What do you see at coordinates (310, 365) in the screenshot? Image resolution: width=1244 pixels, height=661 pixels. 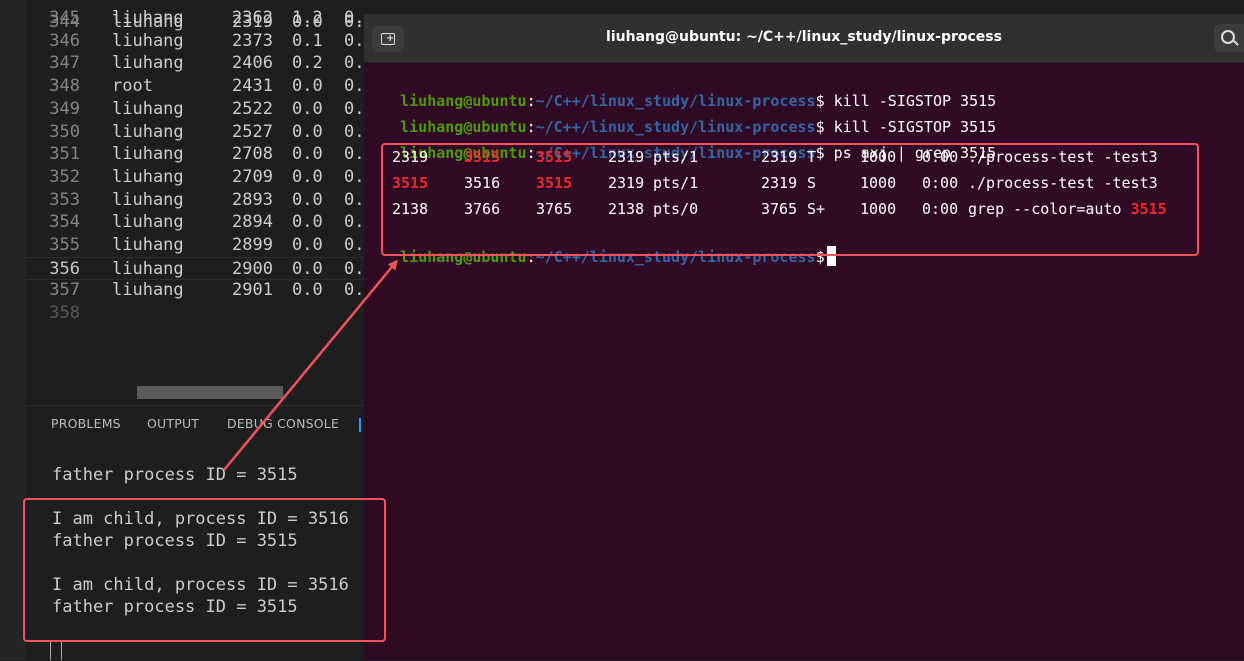 I see `annotation-arrow` at bounding box center [310, 365].